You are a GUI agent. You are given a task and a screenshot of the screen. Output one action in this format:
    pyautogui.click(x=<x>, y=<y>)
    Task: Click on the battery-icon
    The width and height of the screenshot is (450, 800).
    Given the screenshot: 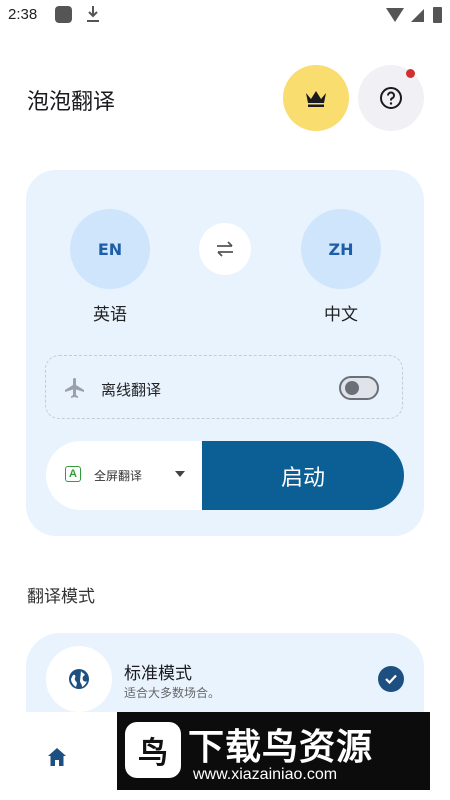 What is the action you would take?
    pyautogui.click(x=437, y=15)
    